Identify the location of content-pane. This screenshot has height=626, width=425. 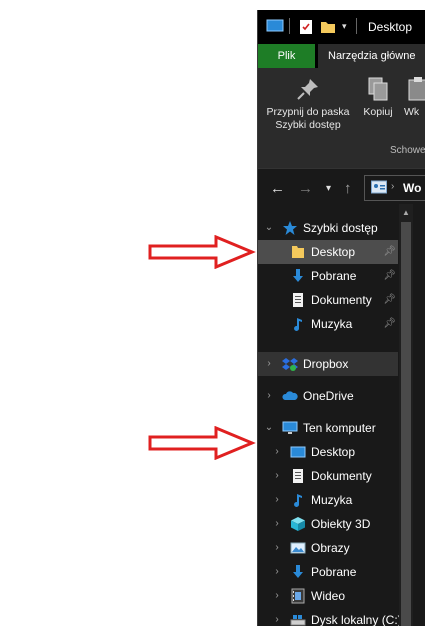
(419, 415).